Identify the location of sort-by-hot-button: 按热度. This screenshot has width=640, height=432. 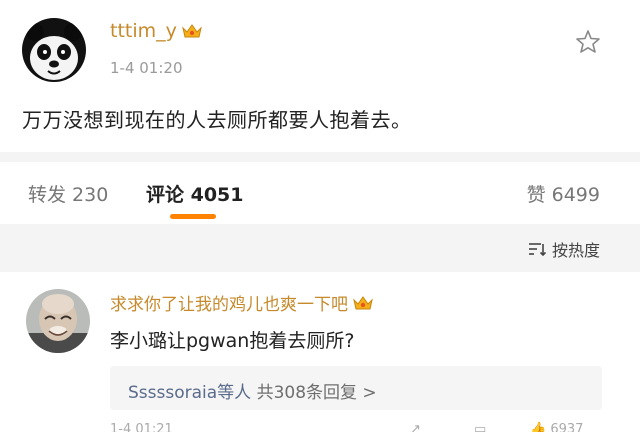
(564, 249).